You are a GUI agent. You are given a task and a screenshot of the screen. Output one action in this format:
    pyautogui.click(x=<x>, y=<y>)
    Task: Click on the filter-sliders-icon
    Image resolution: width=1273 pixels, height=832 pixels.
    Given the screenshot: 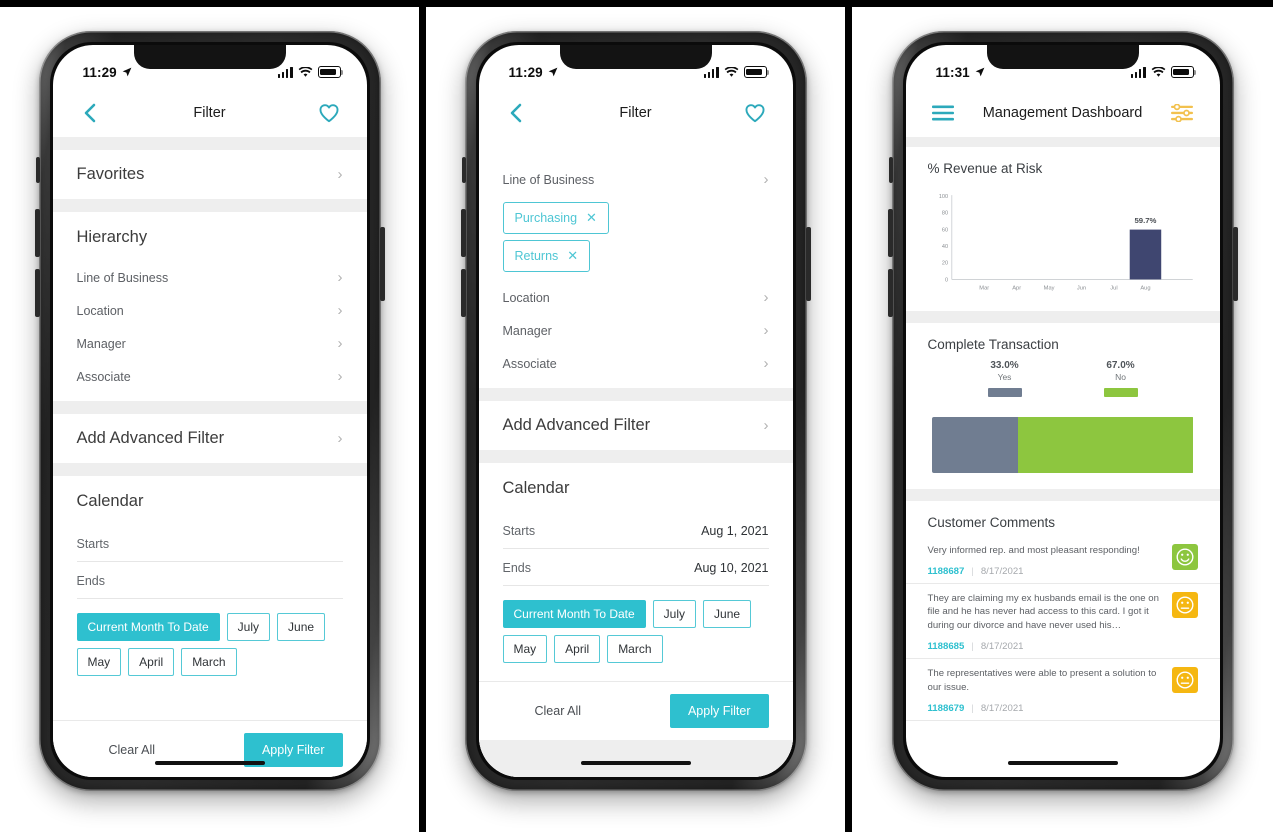 What is the action you would take?
    pyautogui.click(x=1182, y=113)
    